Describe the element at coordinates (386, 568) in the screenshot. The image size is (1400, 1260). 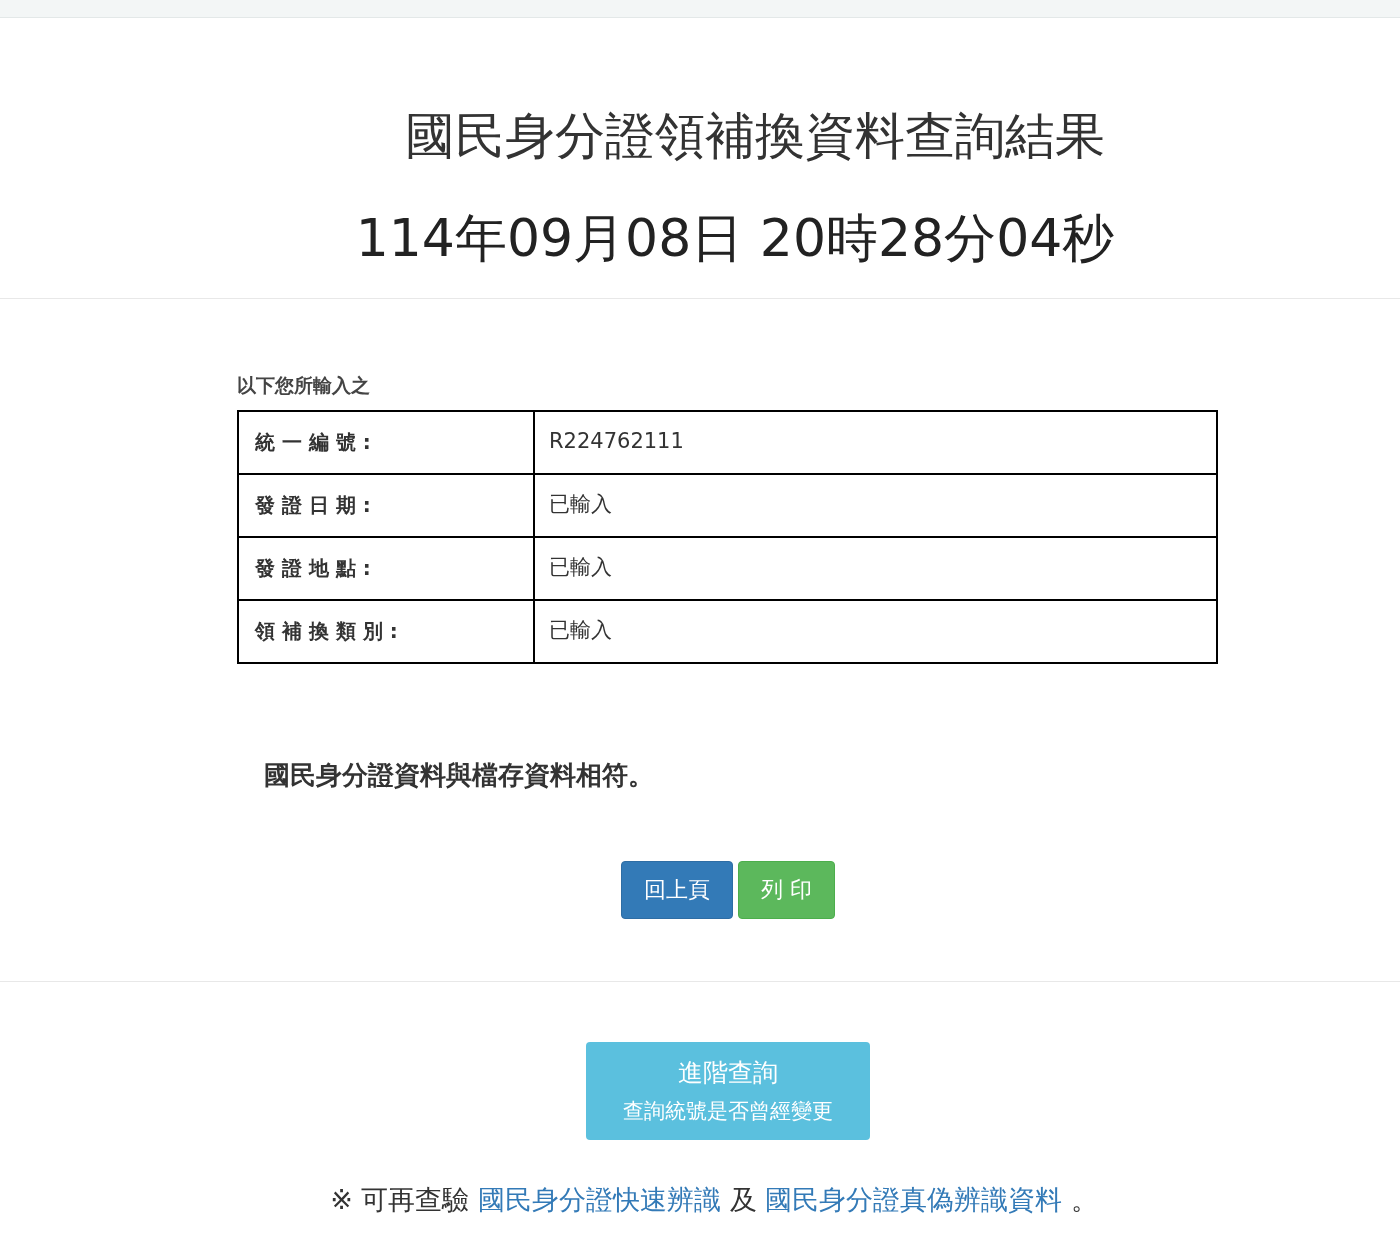
I see `table-cell: 發 證 地 點 :` at that location.